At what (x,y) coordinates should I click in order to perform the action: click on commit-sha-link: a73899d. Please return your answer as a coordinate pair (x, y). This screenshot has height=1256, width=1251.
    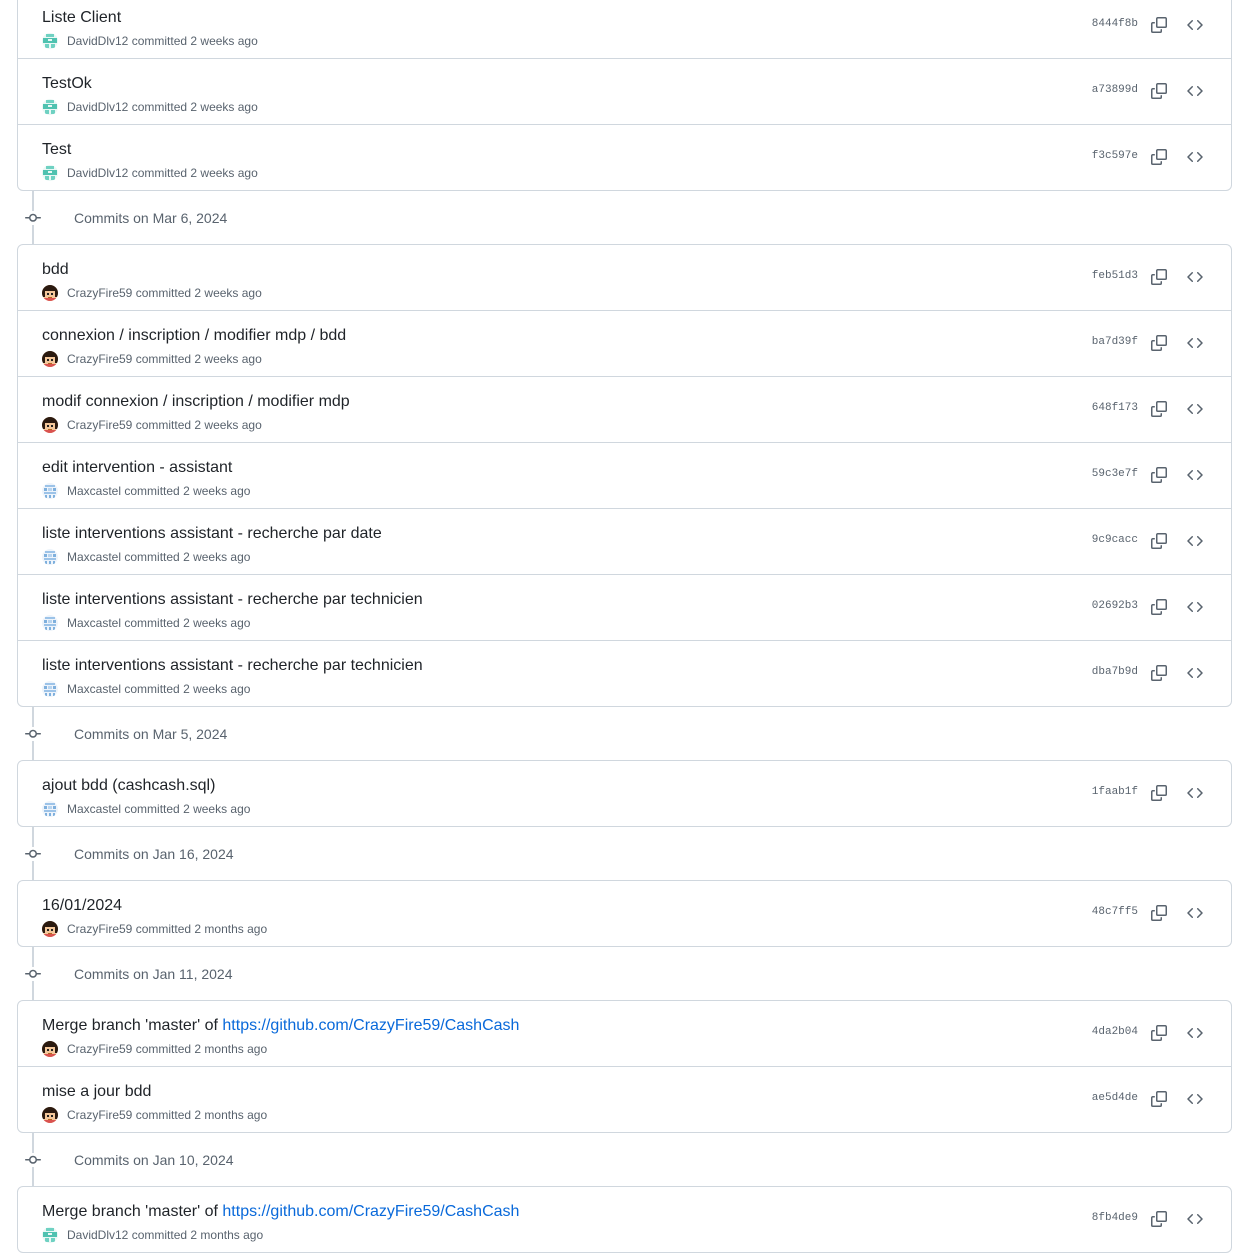
    Looking at the image, I should click on (1115, 90).